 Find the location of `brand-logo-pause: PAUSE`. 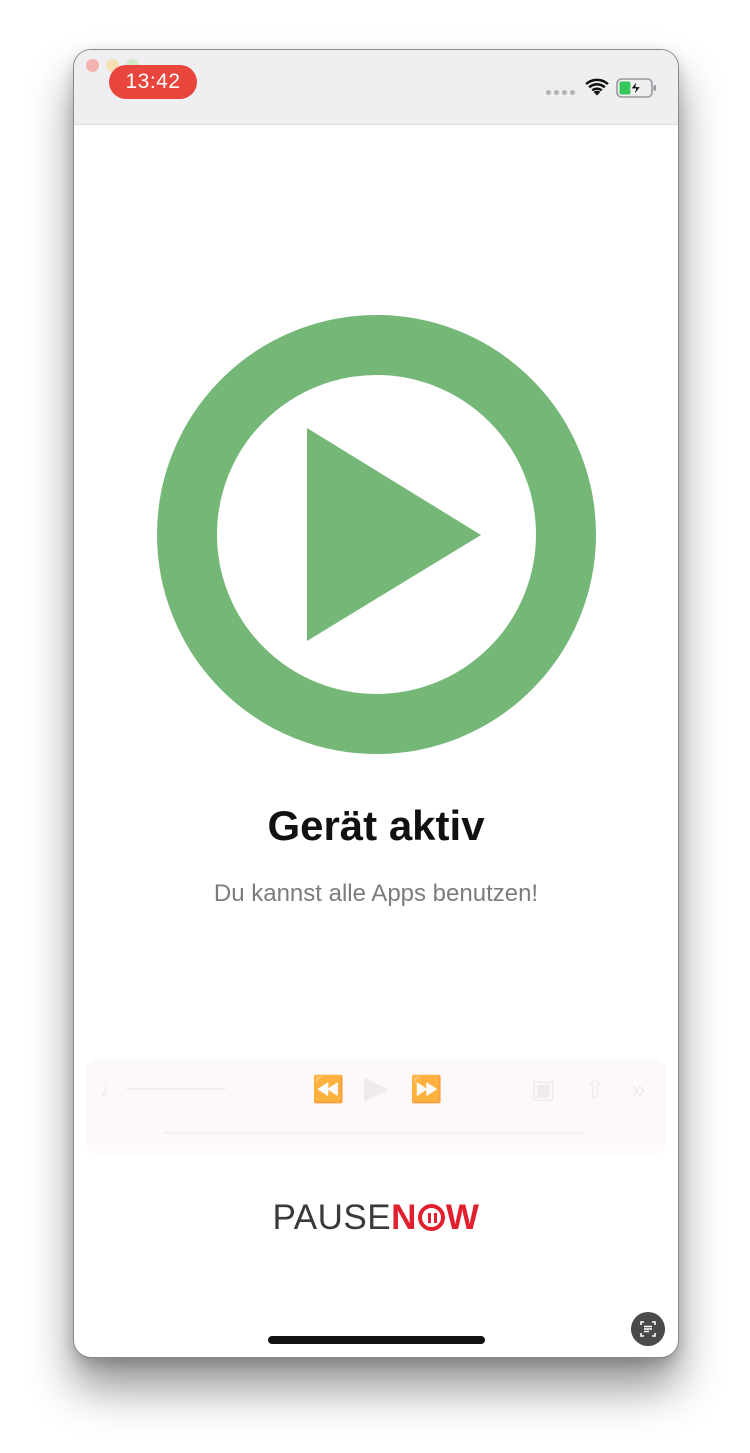

brand-logo-pause: PAUSE is located at coordinates (332, 1217).